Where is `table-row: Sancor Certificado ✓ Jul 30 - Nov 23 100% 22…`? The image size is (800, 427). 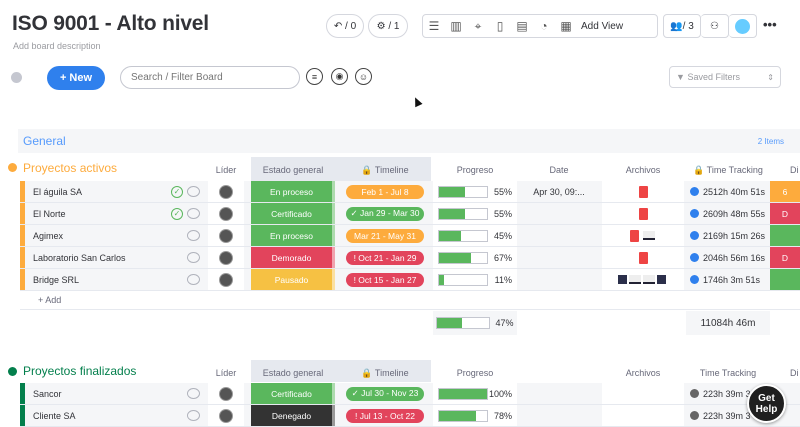 table-row: Sancor Certificado ✓ Jul 30 - Nov 23 100% 22… is located at coordinates (410, 394).